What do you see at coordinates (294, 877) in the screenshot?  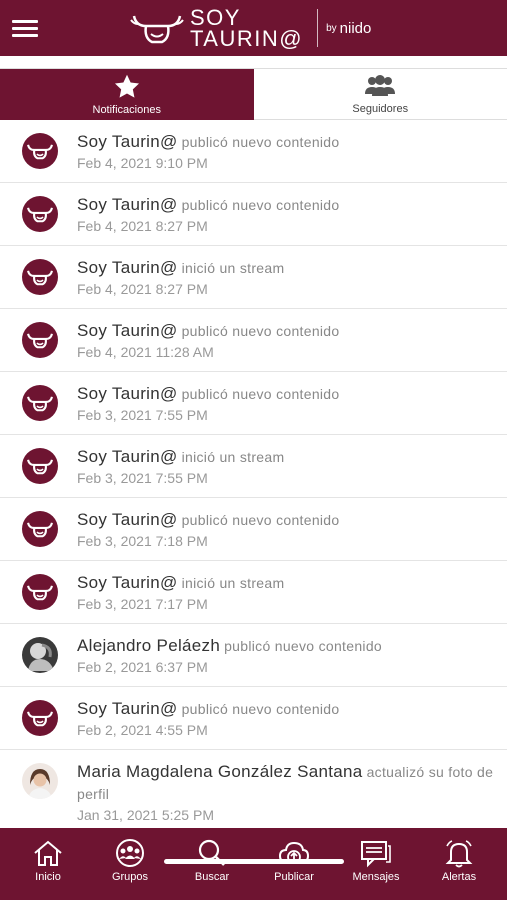 I see `nav-label: Publicar` at bounding box center [294, 877].